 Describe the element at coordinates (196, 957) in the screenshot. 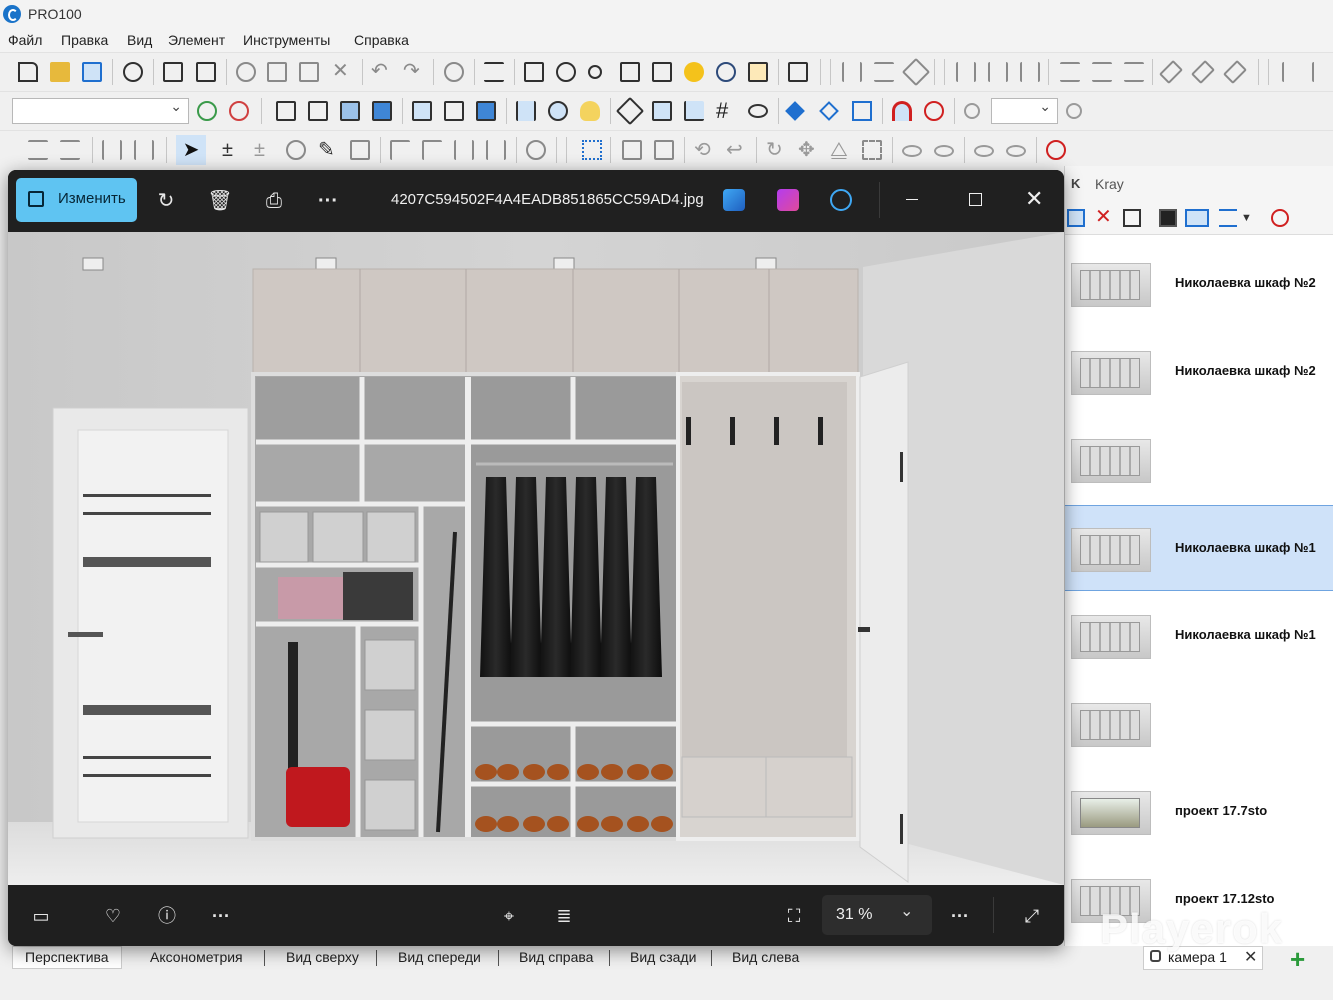

I see `tab-axonometry: Аксонометрия` at that location.